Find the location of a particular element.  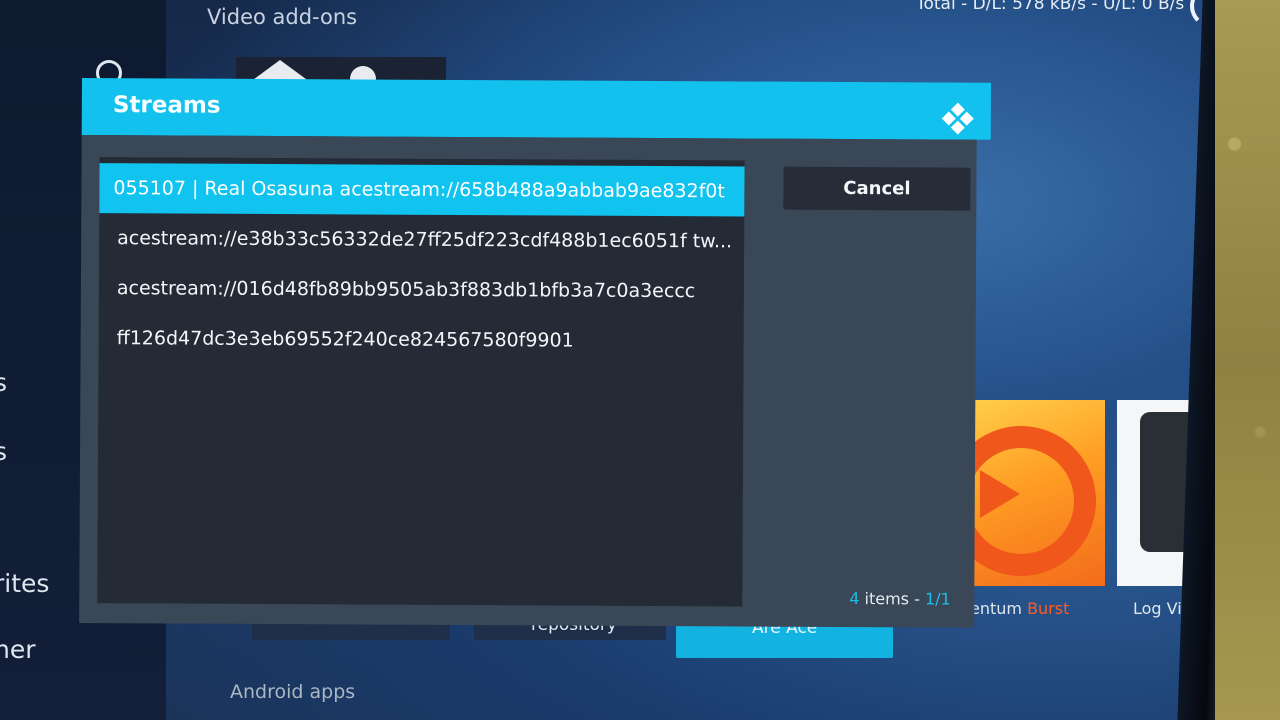

items-page: 1/1 is located at coordinates (937, 599).